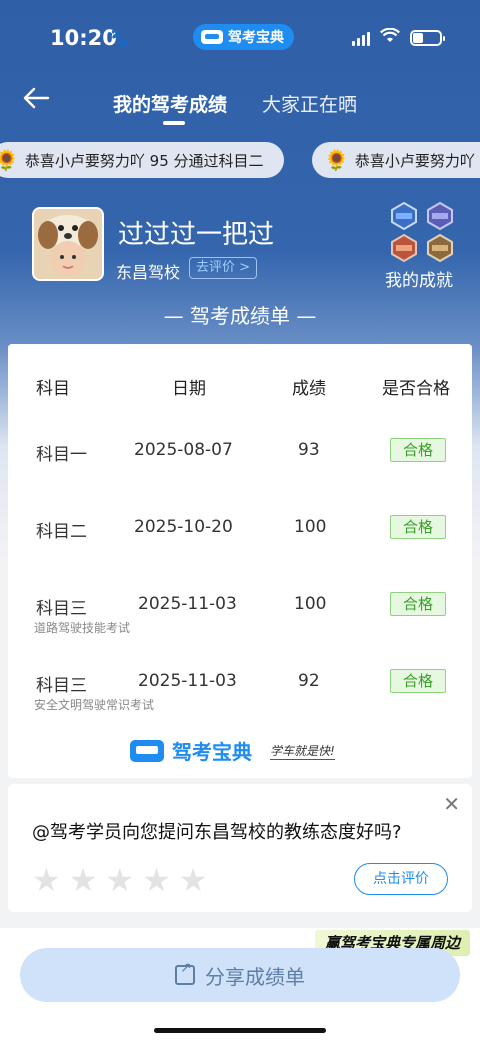 This screenshot has width=480, height=1044. What do you see at coordinates (416, 389) in the screenshot?
I see `header-pass: 是否合格` at bounding box center [416, 389].